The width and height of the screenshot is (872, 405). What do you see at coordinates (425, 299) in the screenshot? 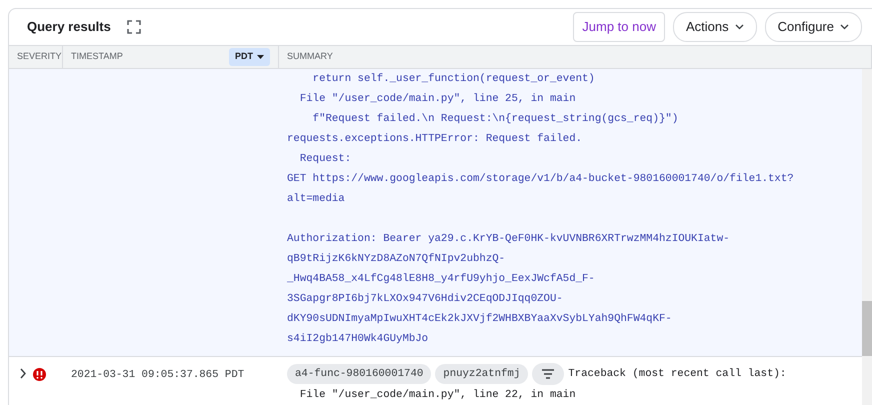
I see `log-line: 3SGapgr8PI6bj7kLXOx947V6Hdiv2CEqODJIqq0ZOU-` at bounding box center [425, 299].